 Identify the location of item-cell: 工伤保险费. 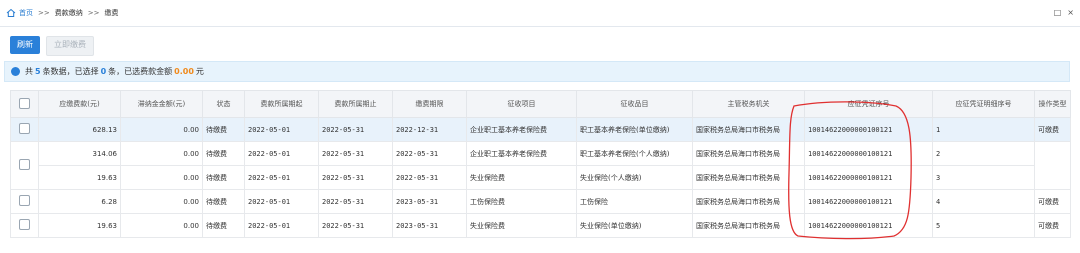
(521, 201).